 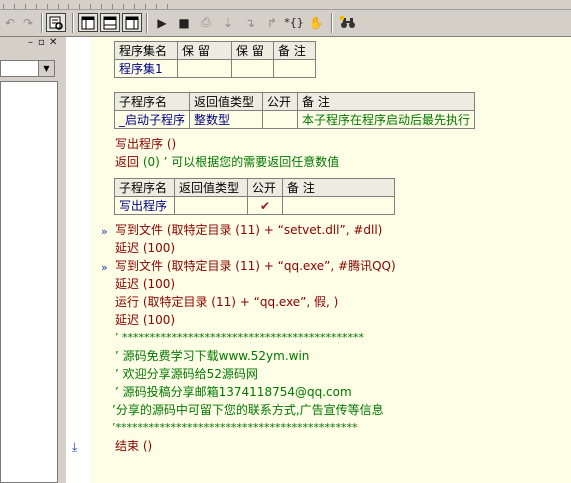 What do you see at coordinates (280, 119) in the screenshot?
I see `sub1-public-cell` at bounding box center [280, 119].